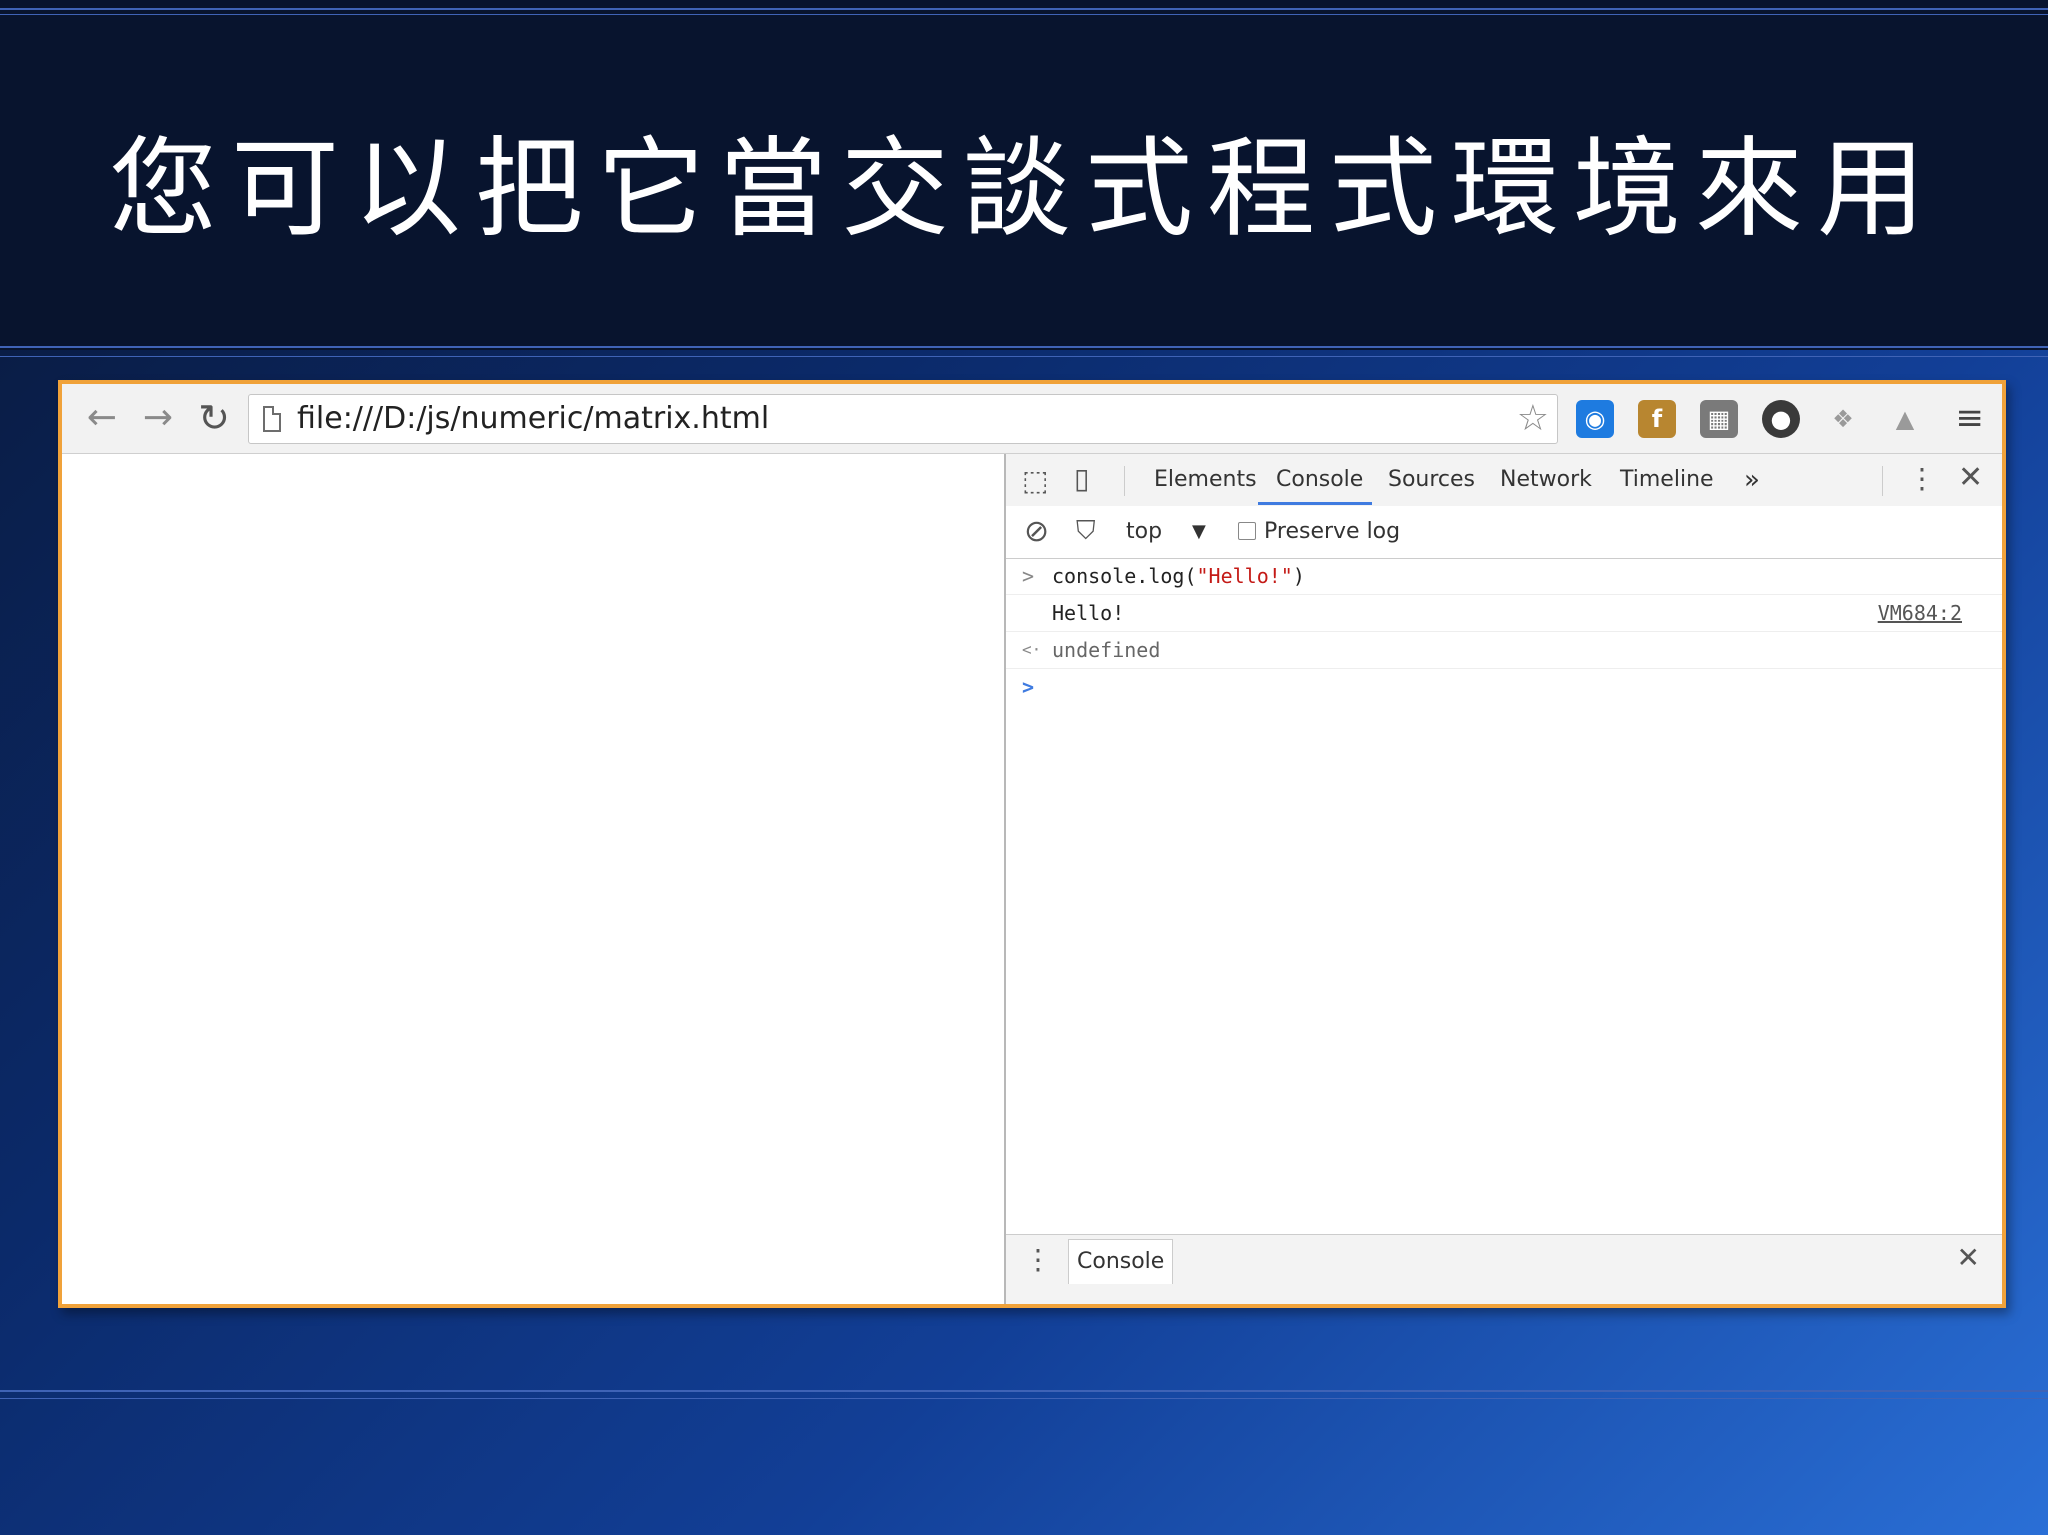 This screenshot has width=2048, height=1535. Describe the element at coordinates (1144, 532) in the screenshot. I see `context-selector: top` at that location.